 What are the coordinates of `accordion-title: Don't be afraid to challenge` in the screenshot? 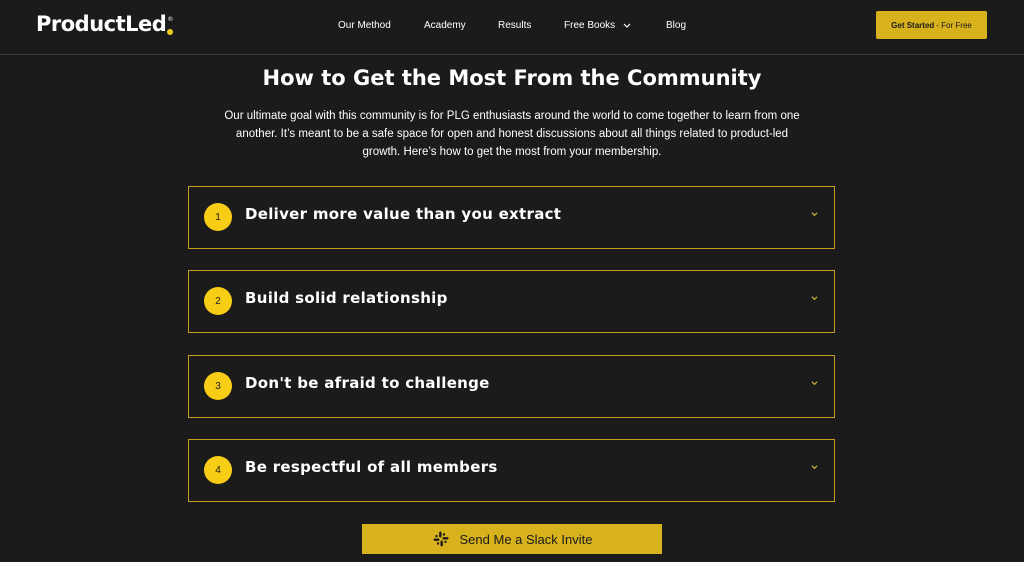 It's located at (367, 383).